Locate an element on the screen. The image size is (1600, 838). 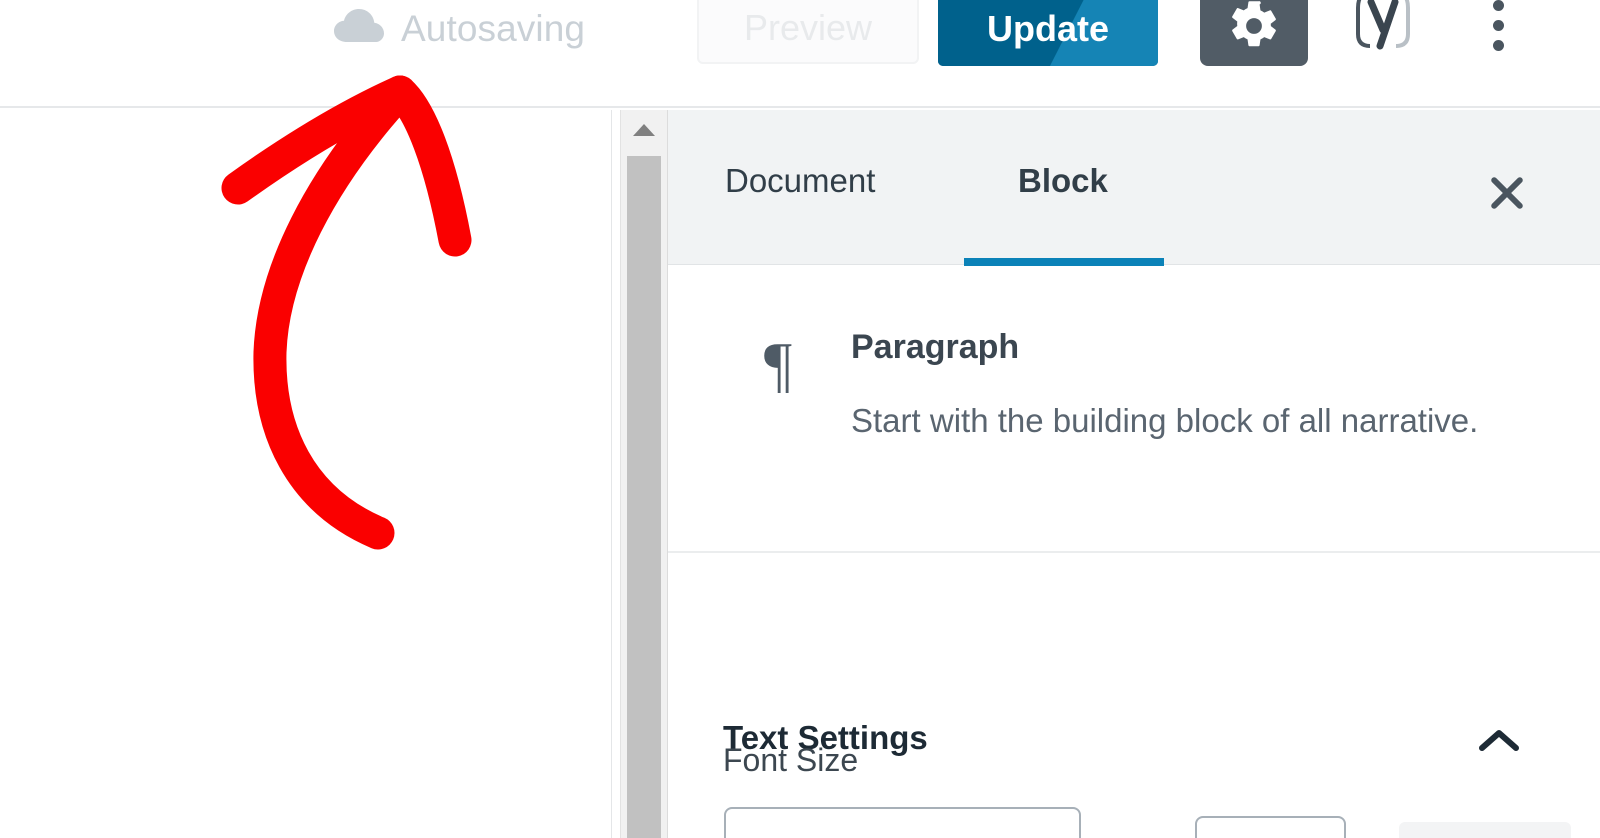
close-icon is located at coordinates (1507, 194).